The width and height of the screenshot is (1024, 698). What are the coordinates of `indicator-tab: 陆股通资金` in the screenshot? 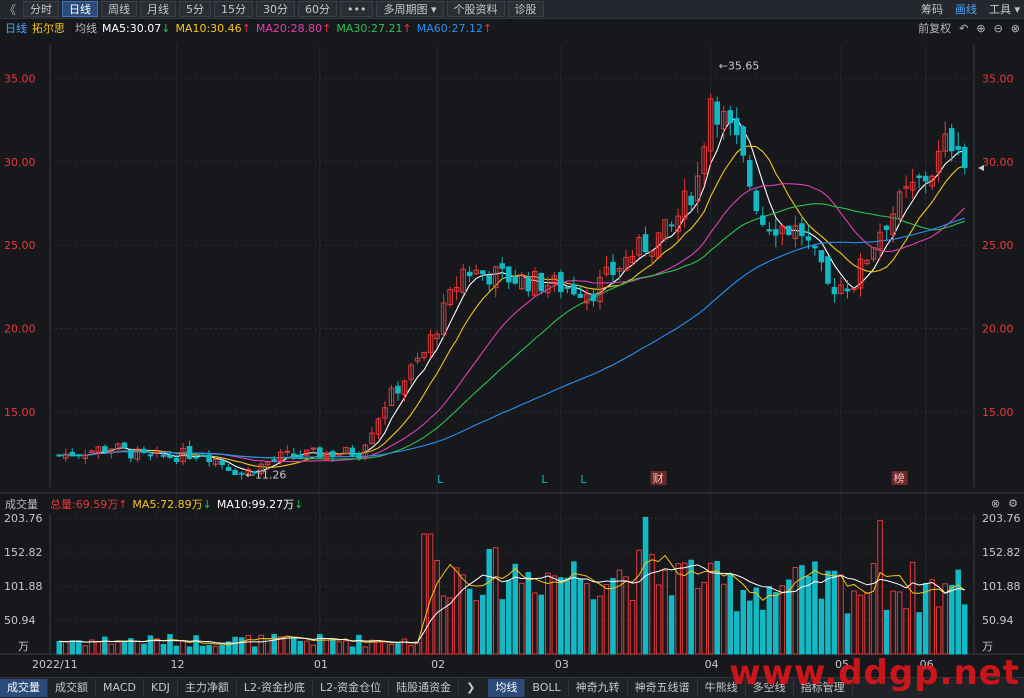 It's located at (424, 688).